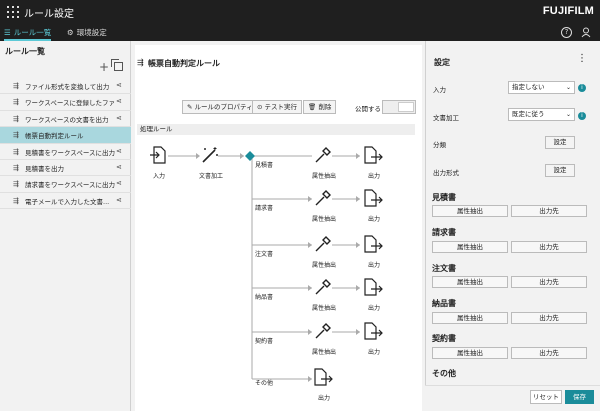 The width and height of the screenshot is (600, 411). I want to click on doc-process-node, so click(210, 156).